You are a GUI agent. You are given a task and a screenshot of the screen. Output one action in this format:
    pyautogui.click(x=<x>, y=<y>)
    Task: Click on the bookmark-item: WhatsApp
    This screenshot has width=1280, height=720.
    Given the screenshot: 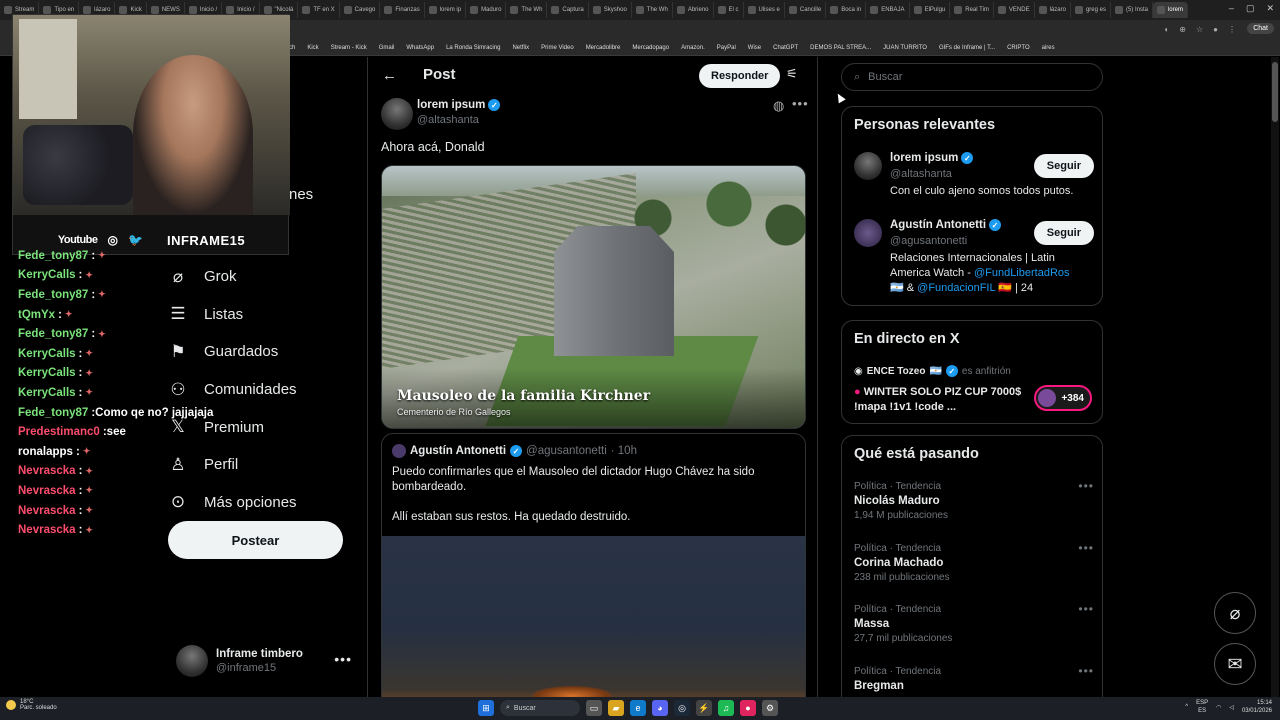 What is the action you would take?
    pyautogui.click(x=420, y=48)
    